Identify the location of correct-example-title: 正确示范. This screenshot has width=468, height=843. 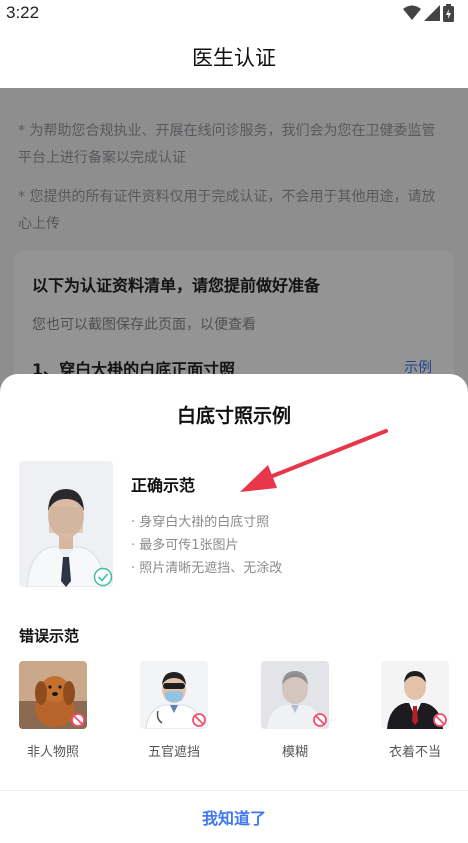
(163, 485).